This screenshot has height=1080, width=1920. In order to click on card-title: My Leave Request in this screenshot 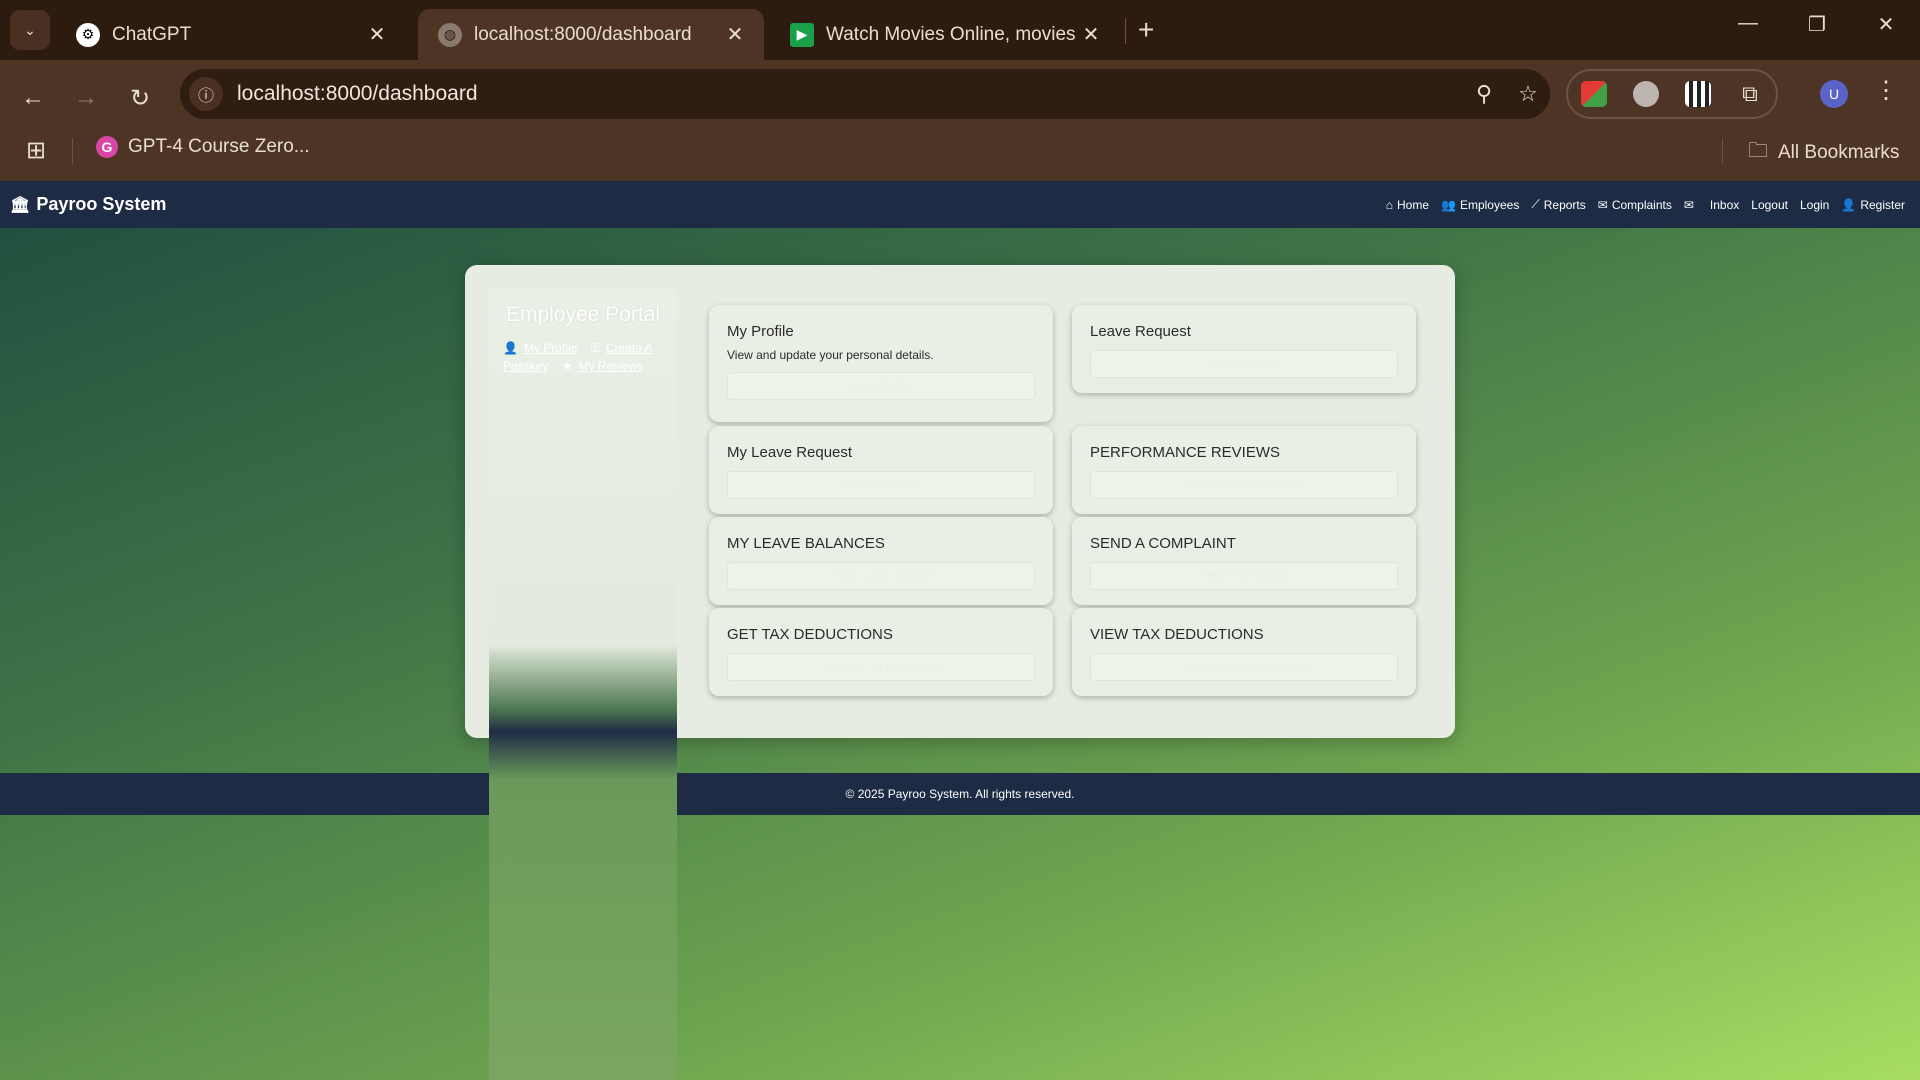, I will do `click(790, 452)`.